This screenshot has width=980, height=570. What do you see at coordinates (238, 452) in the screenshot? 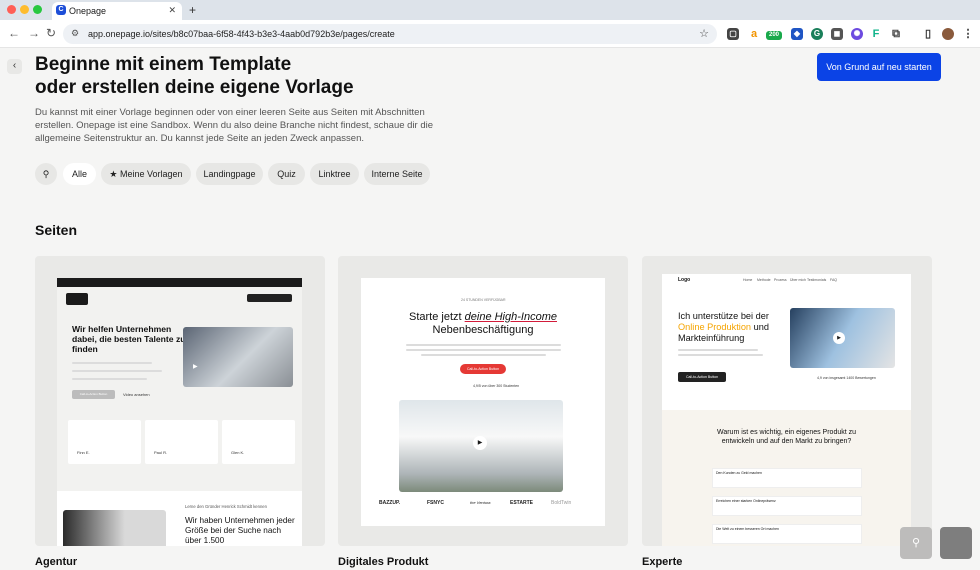
I see `reviewer-name: Glen K.` at bounding box center [238, 452].